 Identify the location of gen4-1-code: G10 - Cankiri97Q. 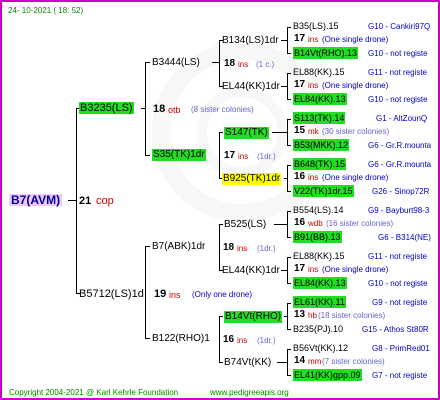
(399, 26).